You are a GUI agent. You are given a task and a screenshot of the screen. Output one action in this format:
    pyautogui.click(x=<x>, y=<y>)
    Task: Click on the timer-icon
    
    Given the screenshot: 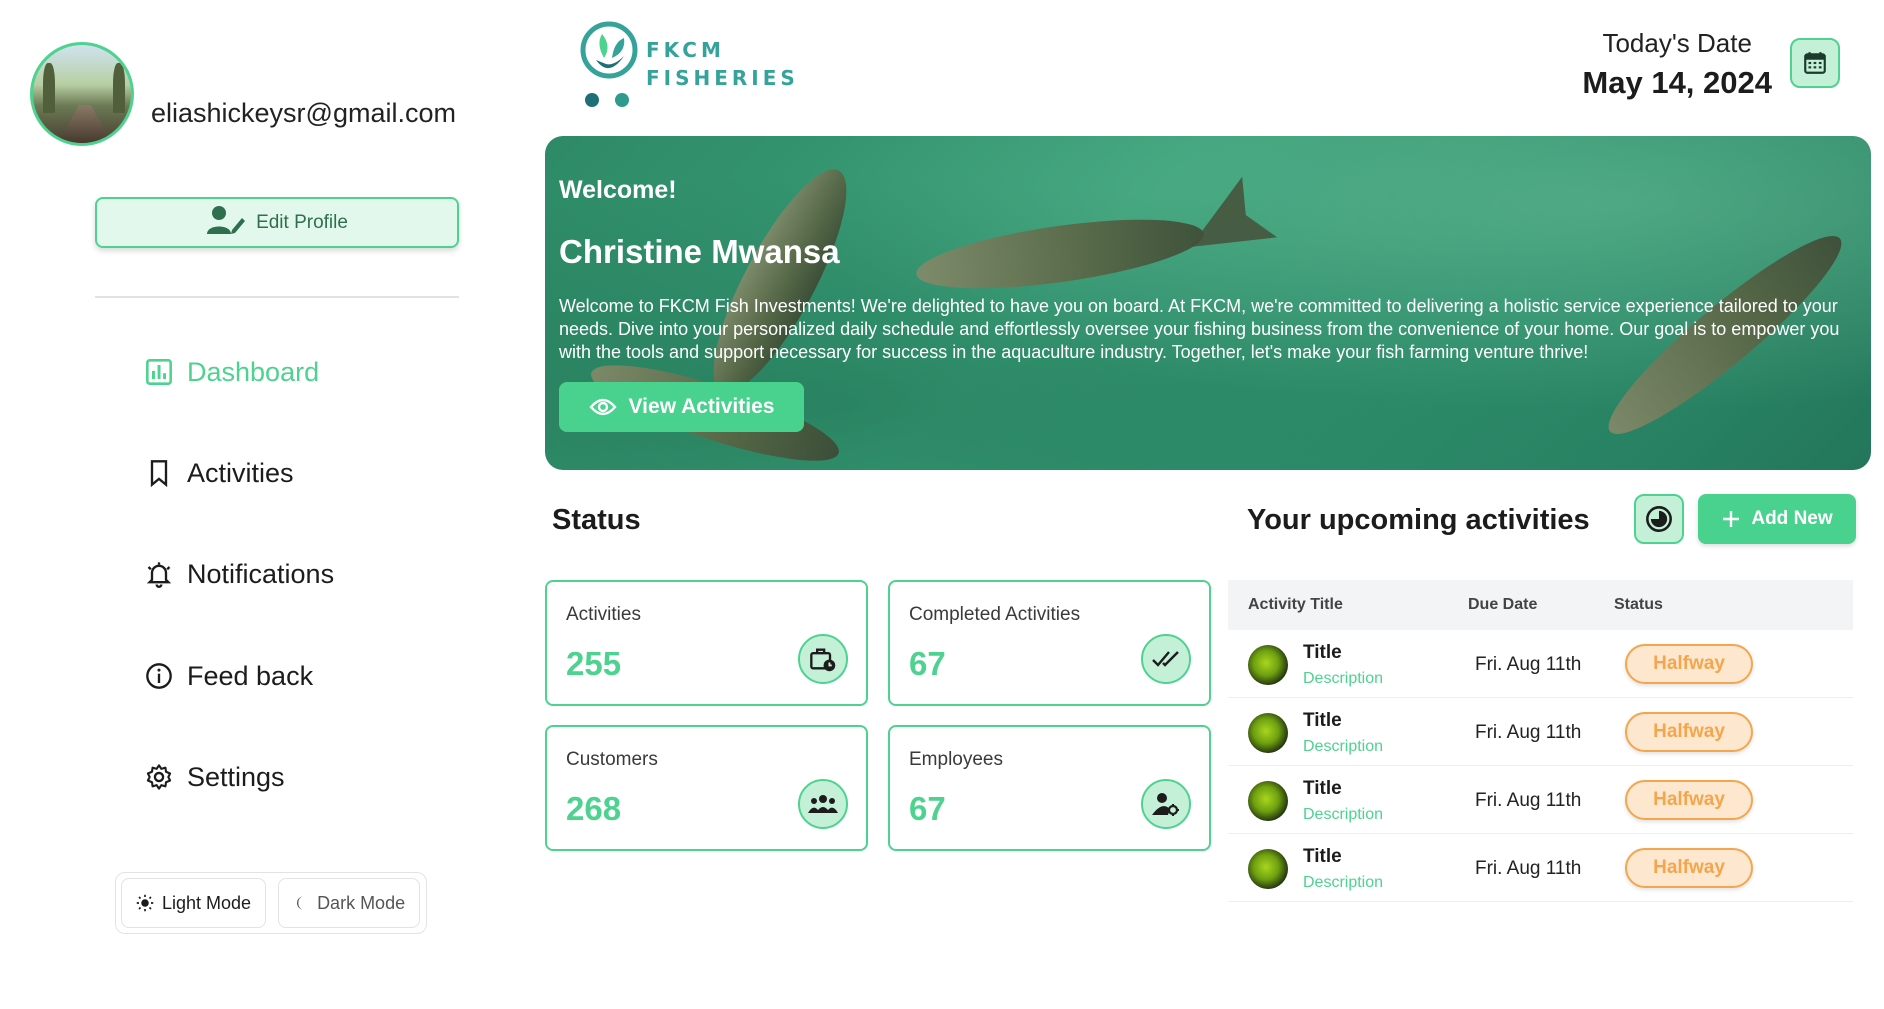 What is the action you would take?
    pyautogui.click(x=1659, y=519)
    